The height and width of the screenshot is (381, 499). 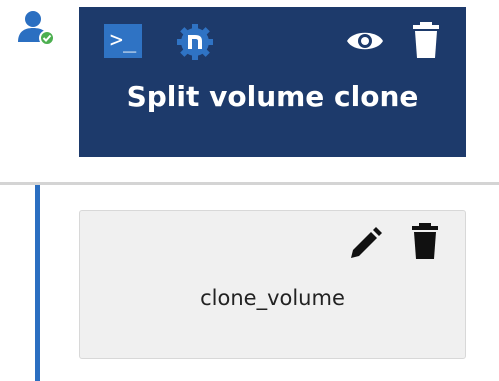 I want to click on section-divider, so click(x=249, y=183).